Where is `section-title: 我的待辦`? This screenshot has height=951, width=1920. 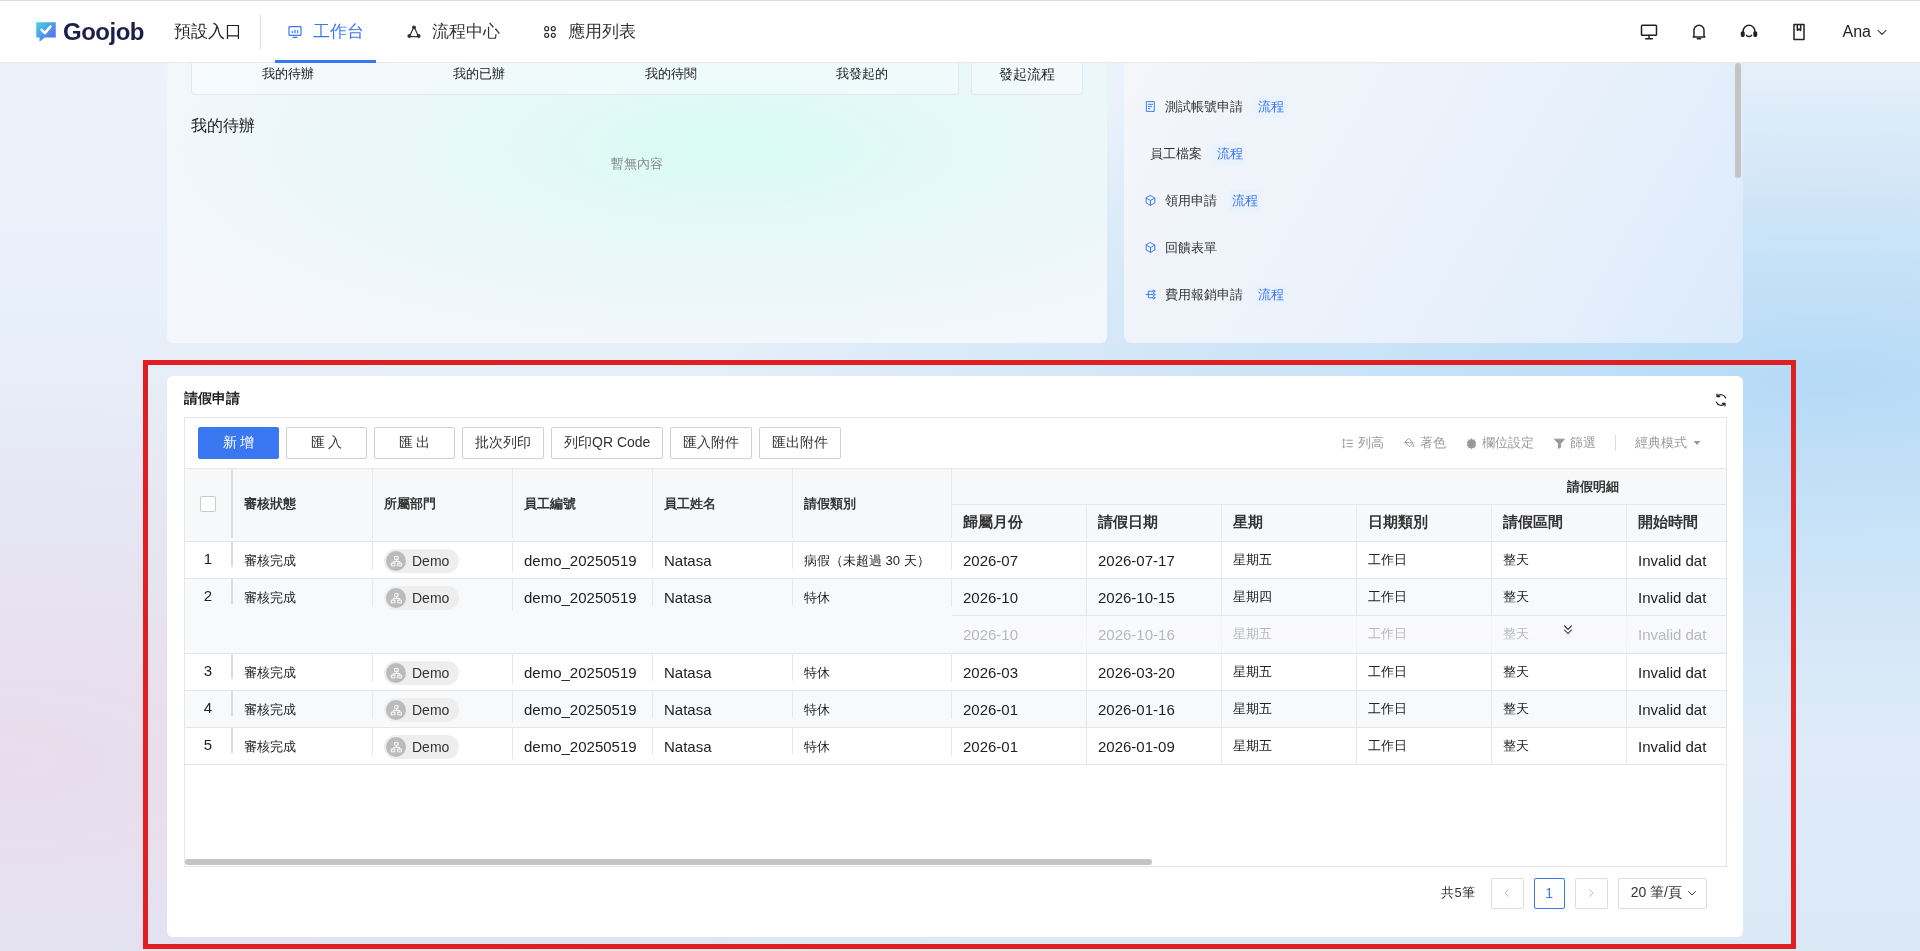
section-title: 我的待辦 is located at coordinates (223, 126).